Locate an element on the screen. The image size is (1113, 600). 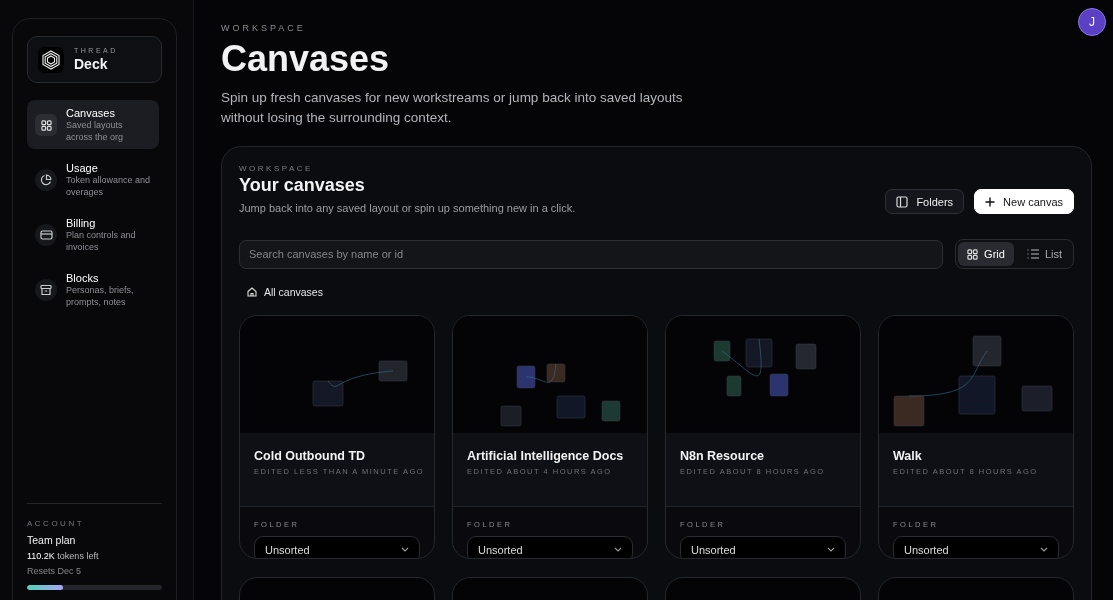
tokens-left: 110.2K tokens left is located at coordinates (63, 556).